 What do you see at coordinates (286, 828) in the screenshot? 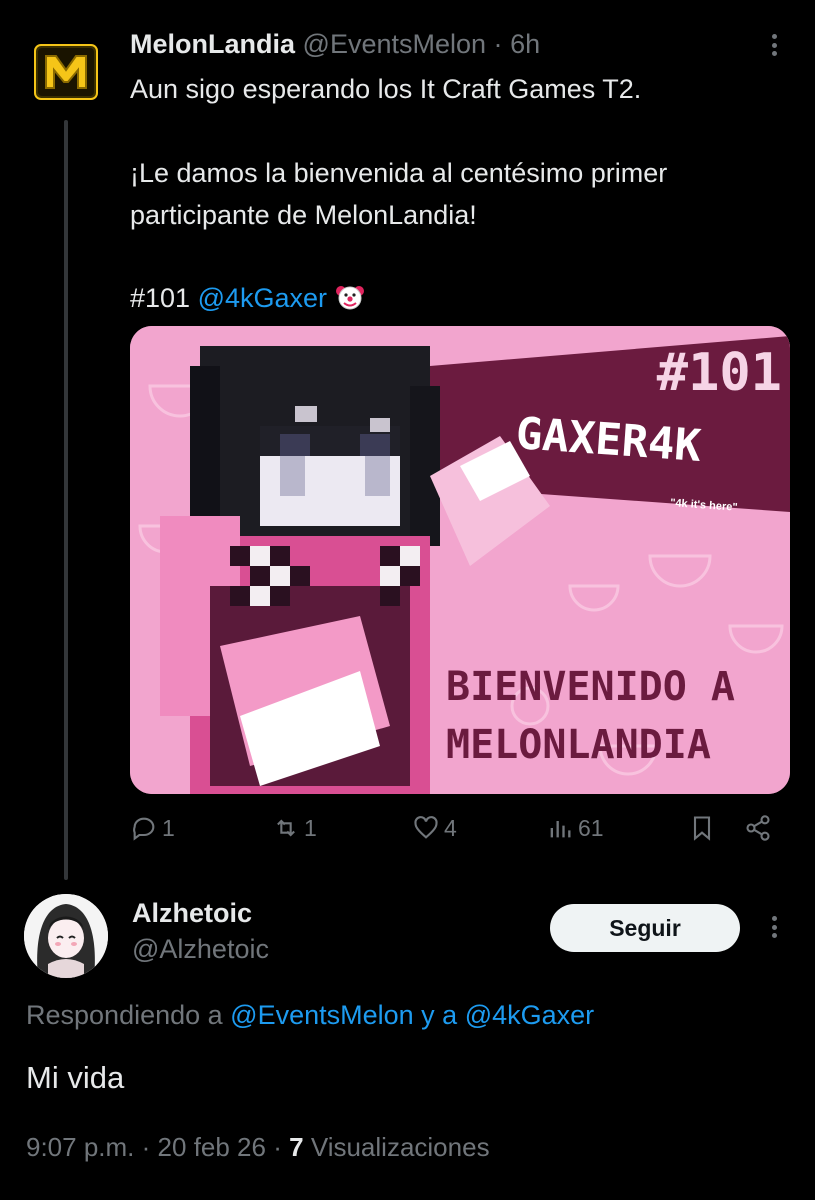
I see `repost-icon` at bounding box center [286, 828].